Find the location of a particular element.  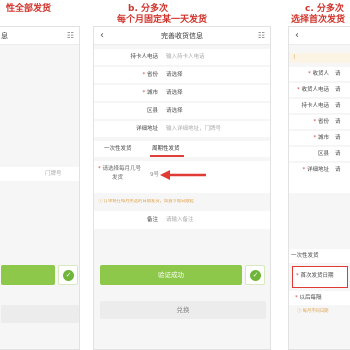

left-address-placeholder: 门牌号 is located at coordinates (53, 174).